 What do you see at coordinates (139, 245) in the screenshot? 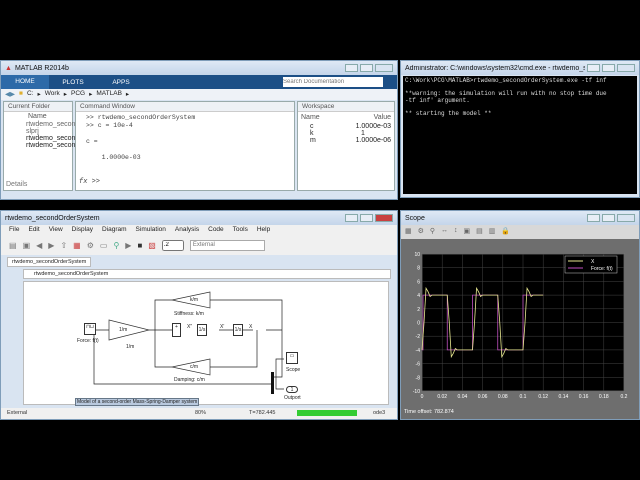
I see `stop-icon: ■` at bounding box center [139, 245].